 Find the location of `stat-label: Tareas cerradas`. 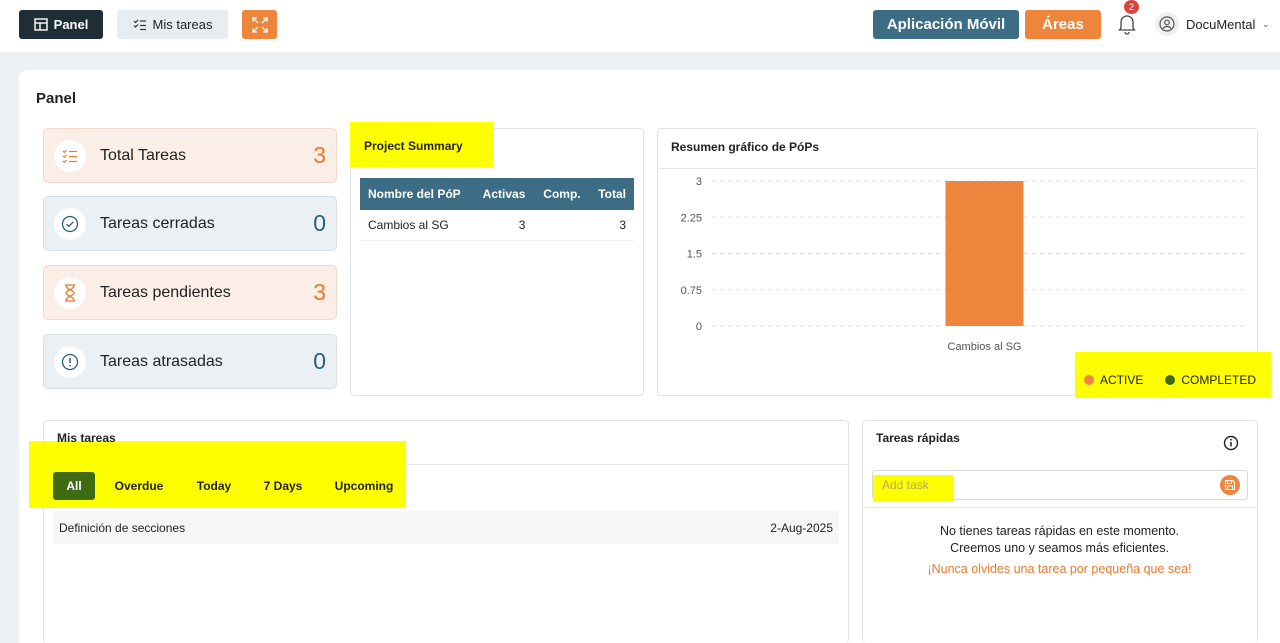

stat-label: Tareas cerradas is located at coordinates (157, 223).